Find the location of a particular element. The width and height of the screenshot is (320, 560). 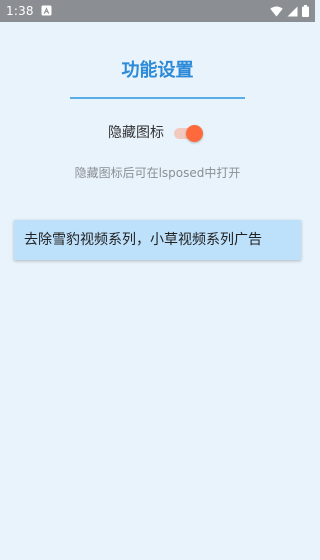

title-underline is located at coordinates (157, 98).